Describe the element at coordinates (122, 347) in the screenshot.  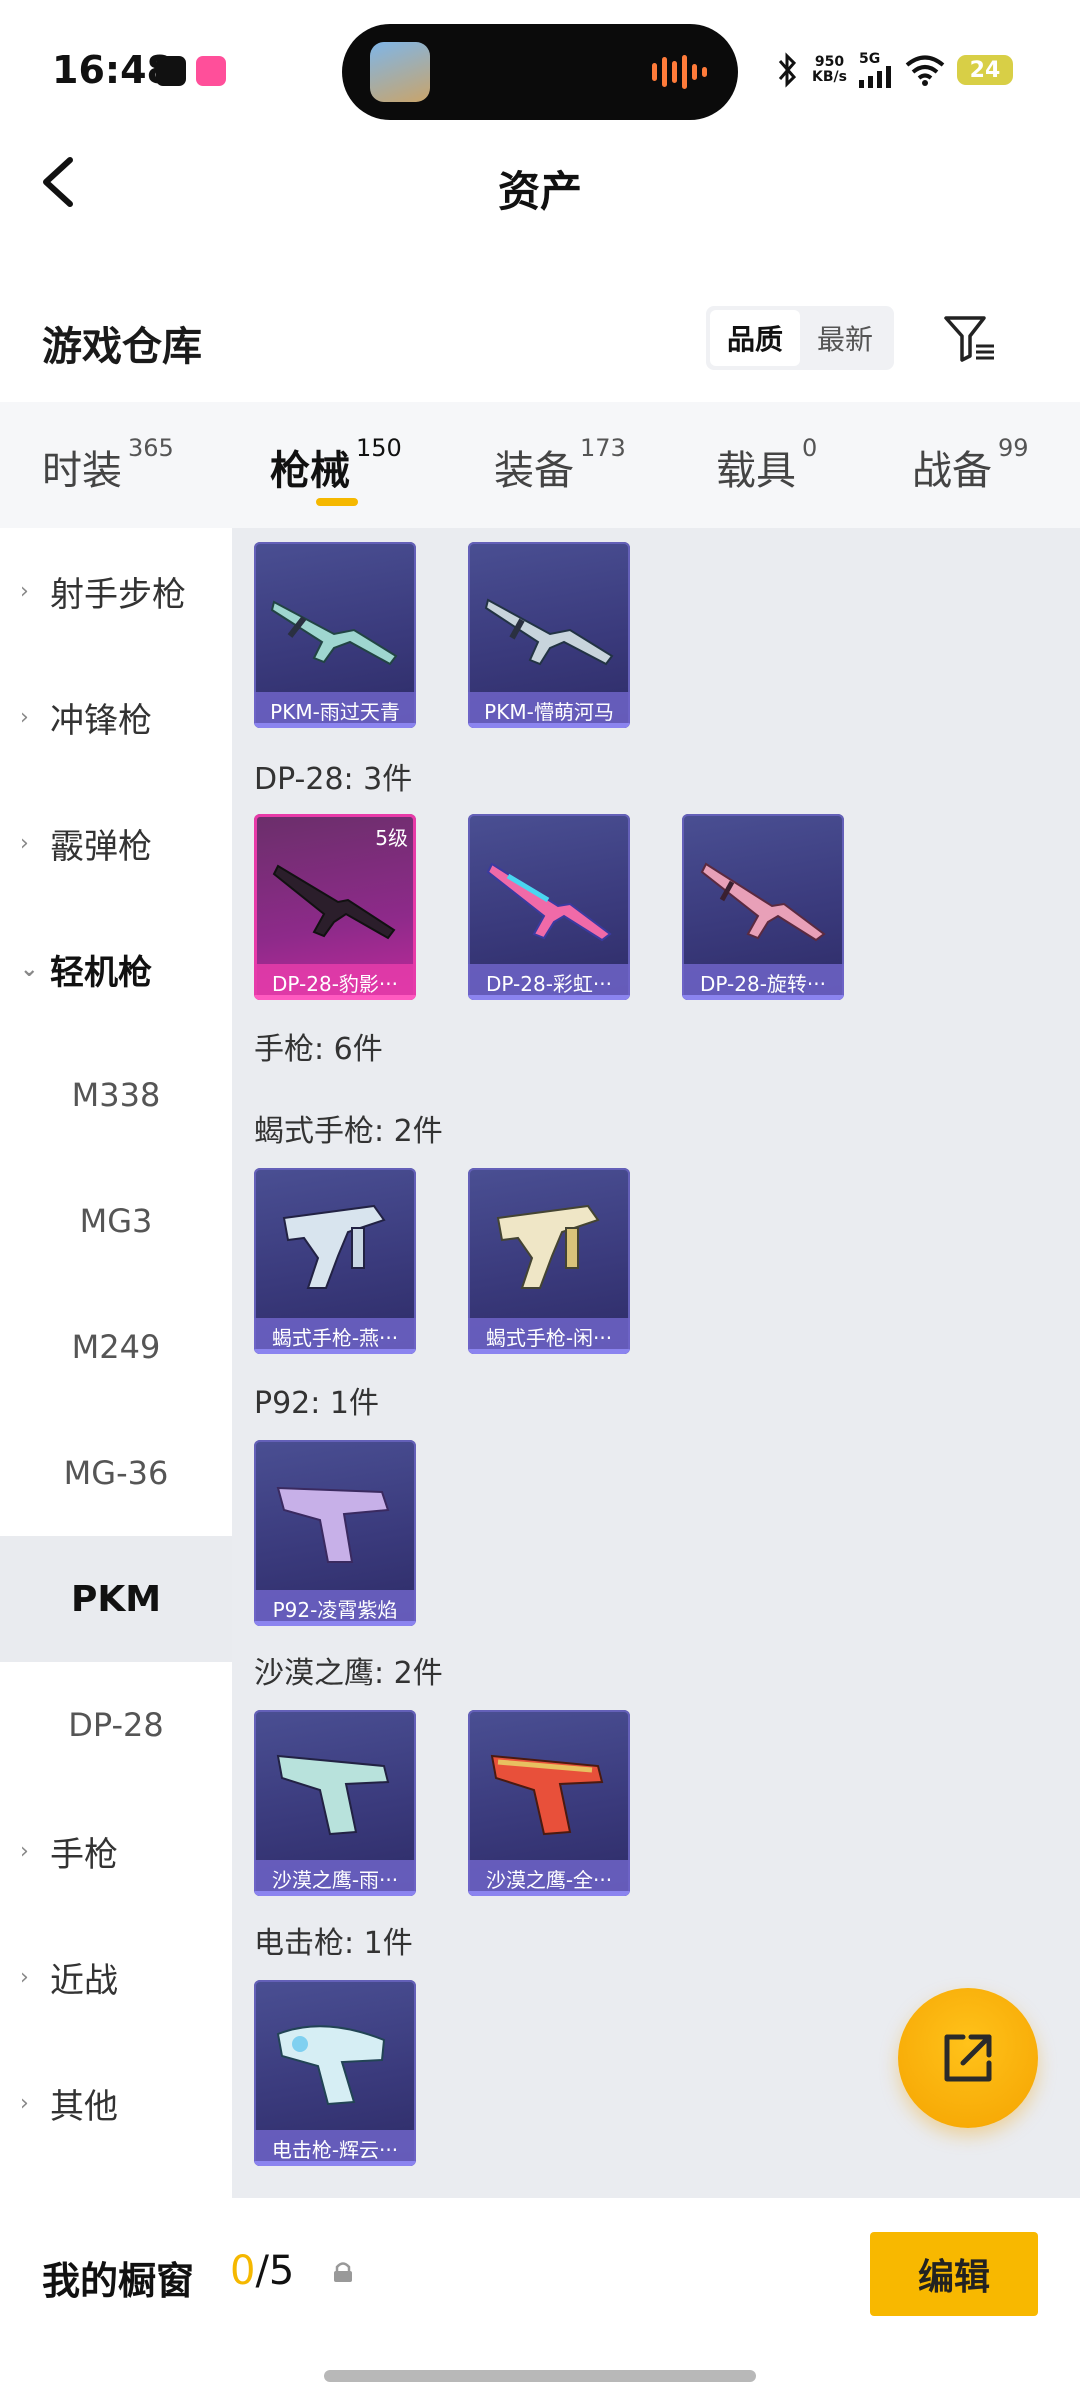
I see `warehouse-title: 游戏仓库` at that location.